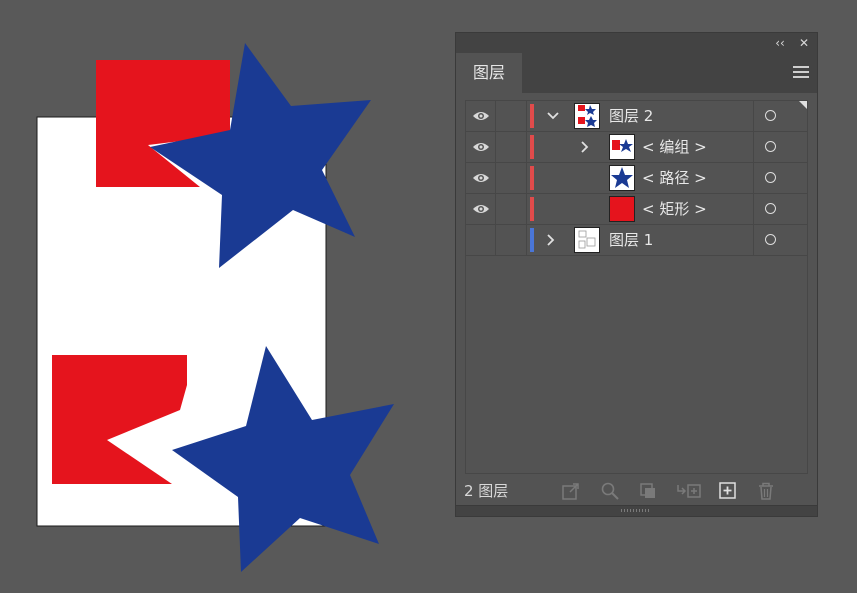  What do you see at coordinates (804, 43) in the screenshot?
I see `close-panel-button: ✕` at bounding box center [804, 43].